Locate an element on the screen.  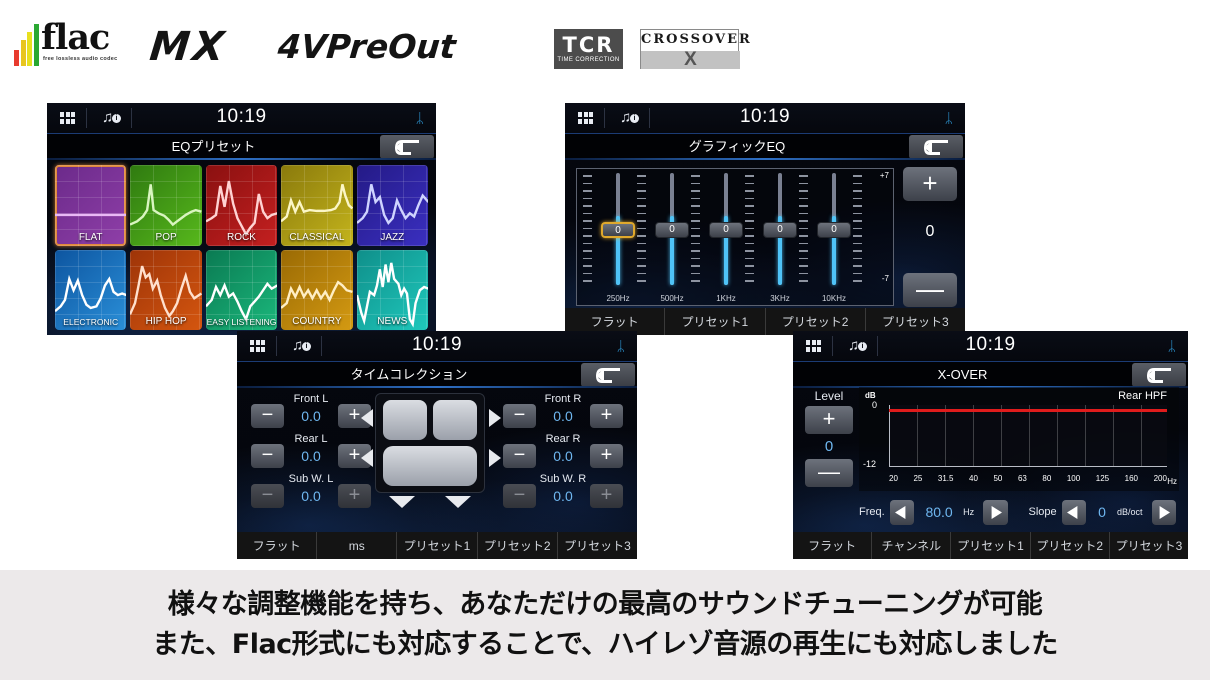
page-title: EQプリセット is located at coordinates (213, 146).